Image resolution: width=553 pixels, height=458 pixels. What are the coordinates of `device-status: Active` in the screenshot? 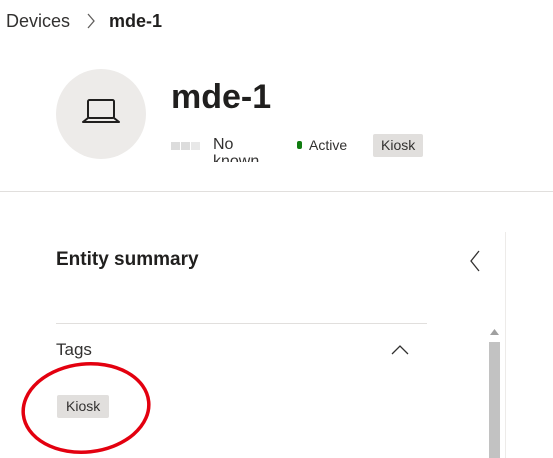 It's located at (322, 145).